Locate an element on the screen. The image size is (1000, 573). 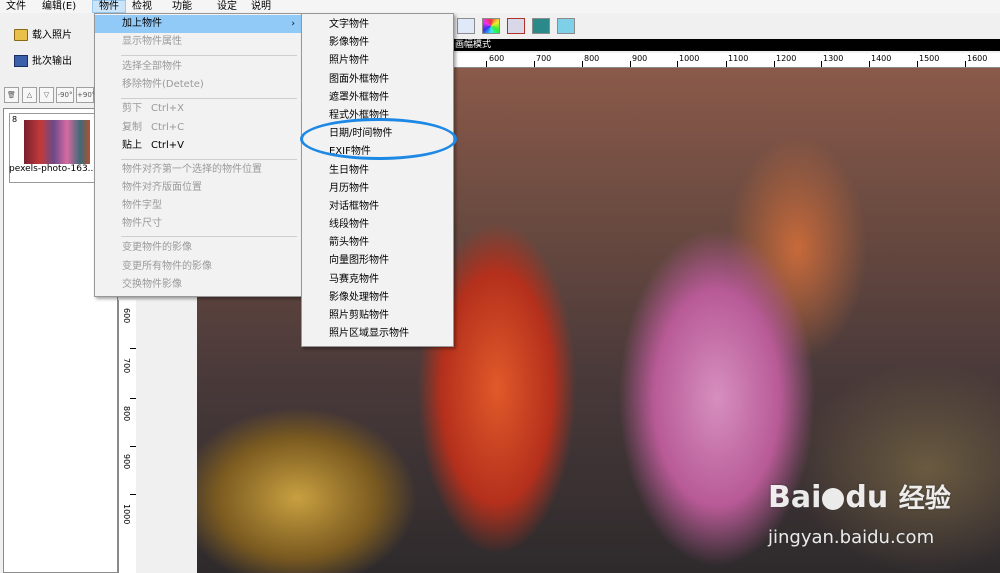
hruler-label: 800 is located at coordinates (592, 58).